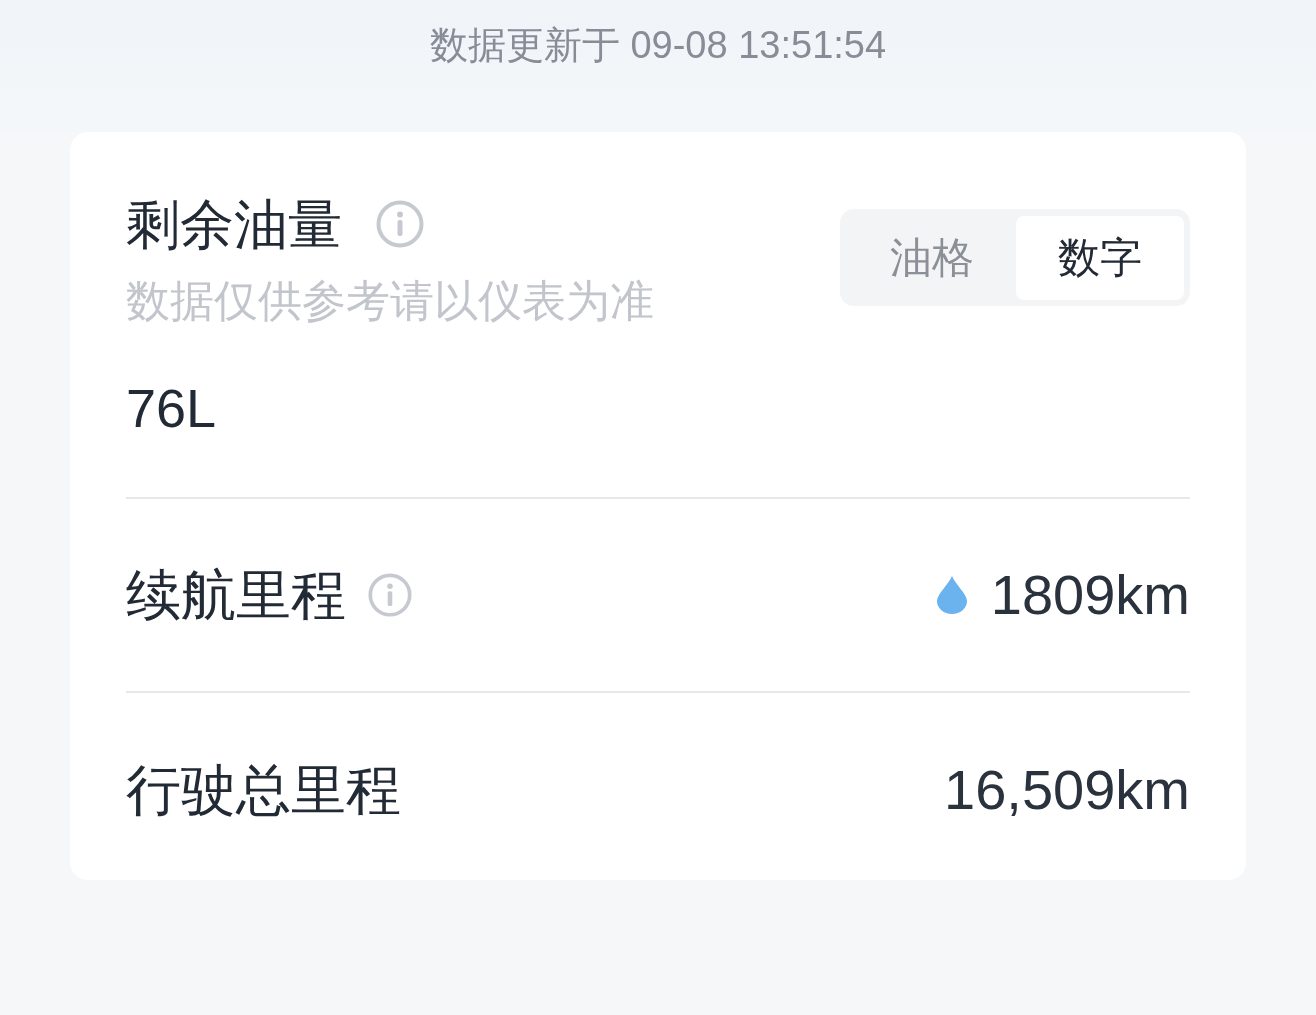 This screenshot has height=1015, width=1316. Describe the element at coordinates (172, 408) in the screenshot. I see `fuel-value: 76L` at that location.